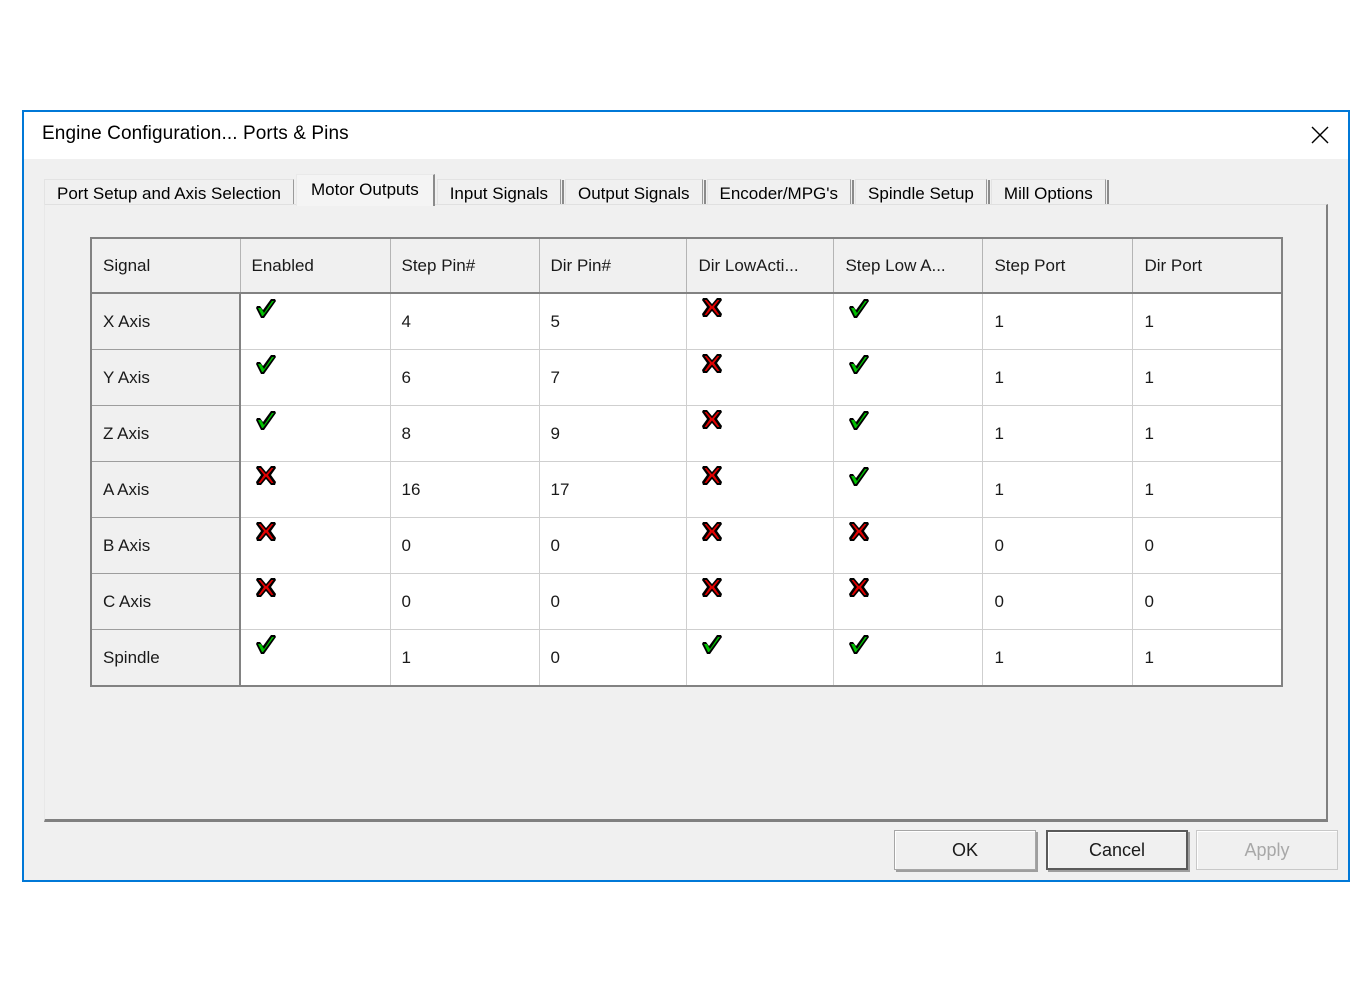  I want to click on tab-input-signals: Input Signals, so click(498, 192).